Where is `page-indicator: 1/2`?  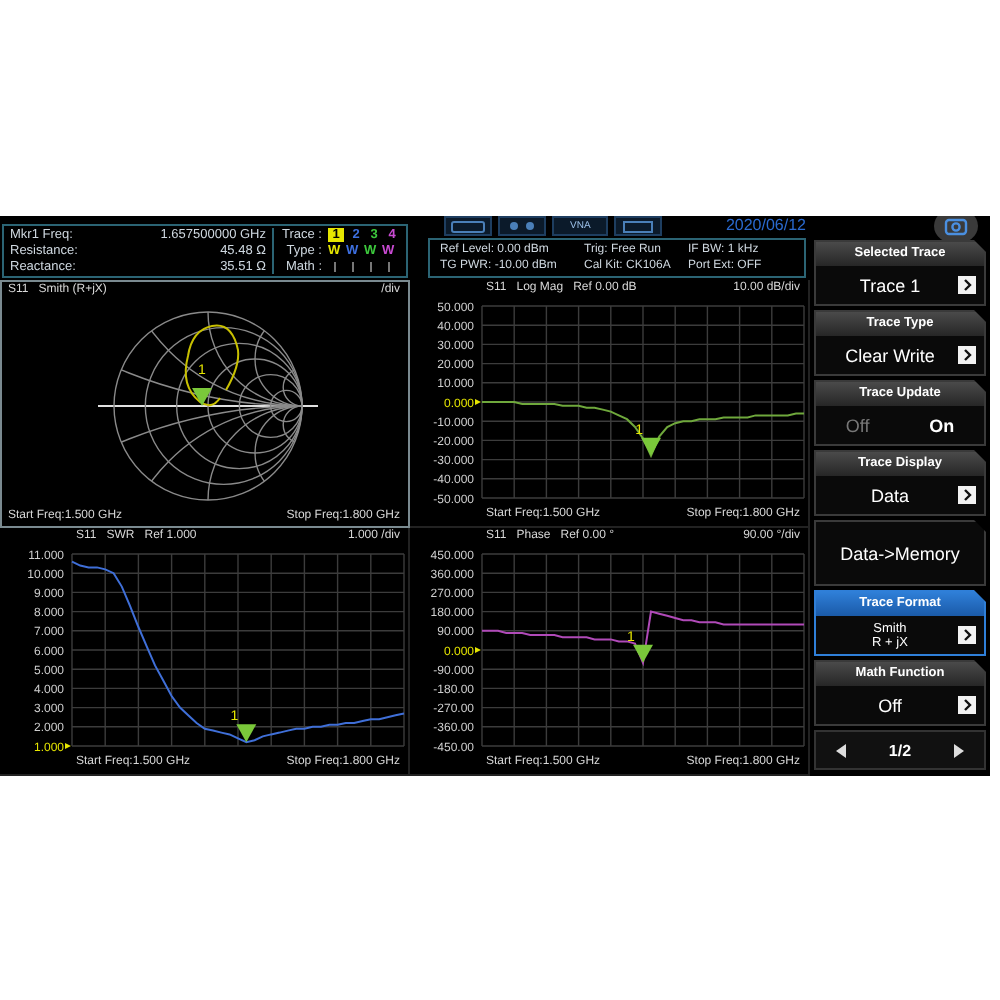
page-indicator: 1/2 is located at coordinates (900, 750).